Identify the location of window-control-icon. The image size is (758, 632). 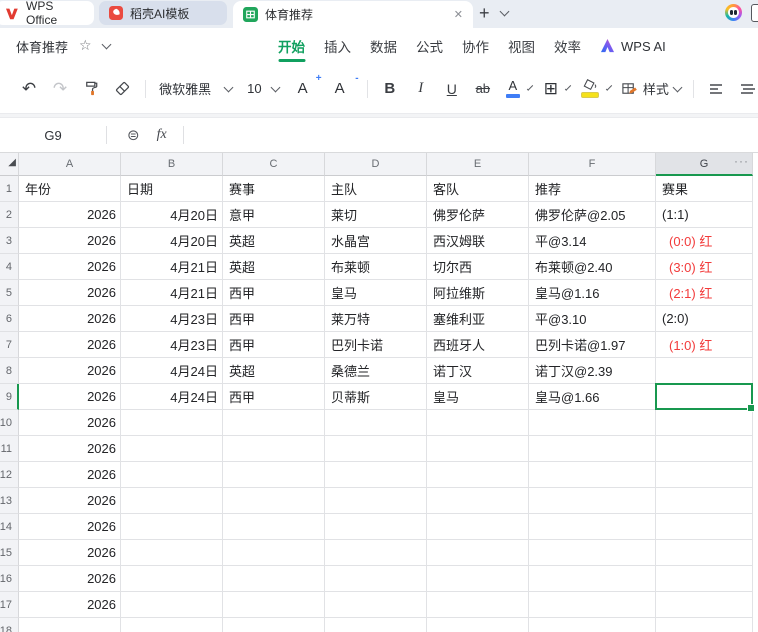
(754, 13).